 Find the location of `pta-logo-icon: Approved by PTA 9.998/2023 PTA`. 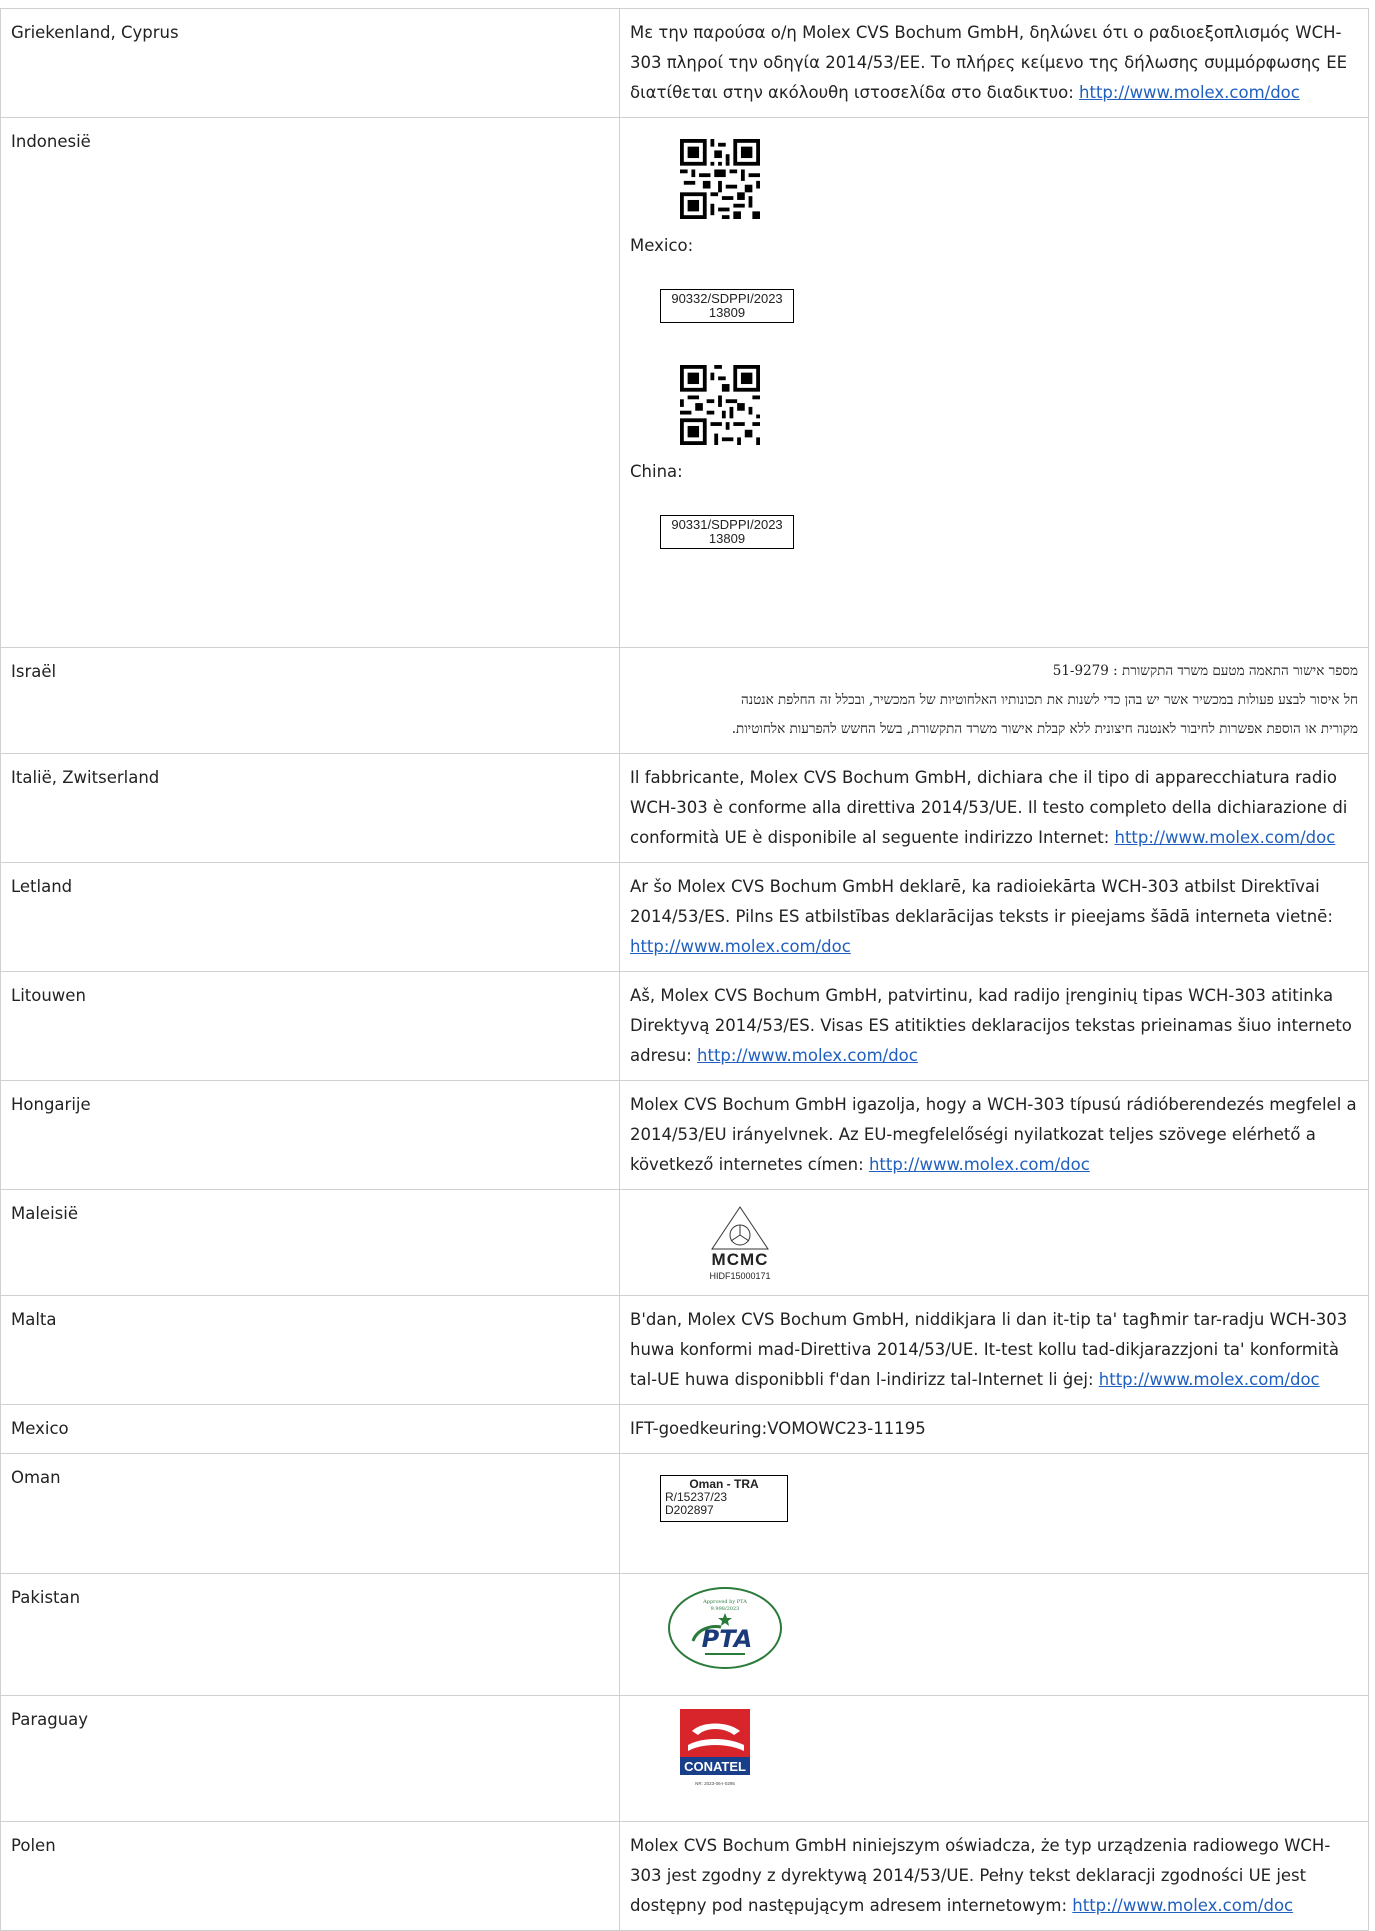

pta-logo-icon: Approved by PTA 9.998/2023 PTA is located at coordinates (725, 1628).